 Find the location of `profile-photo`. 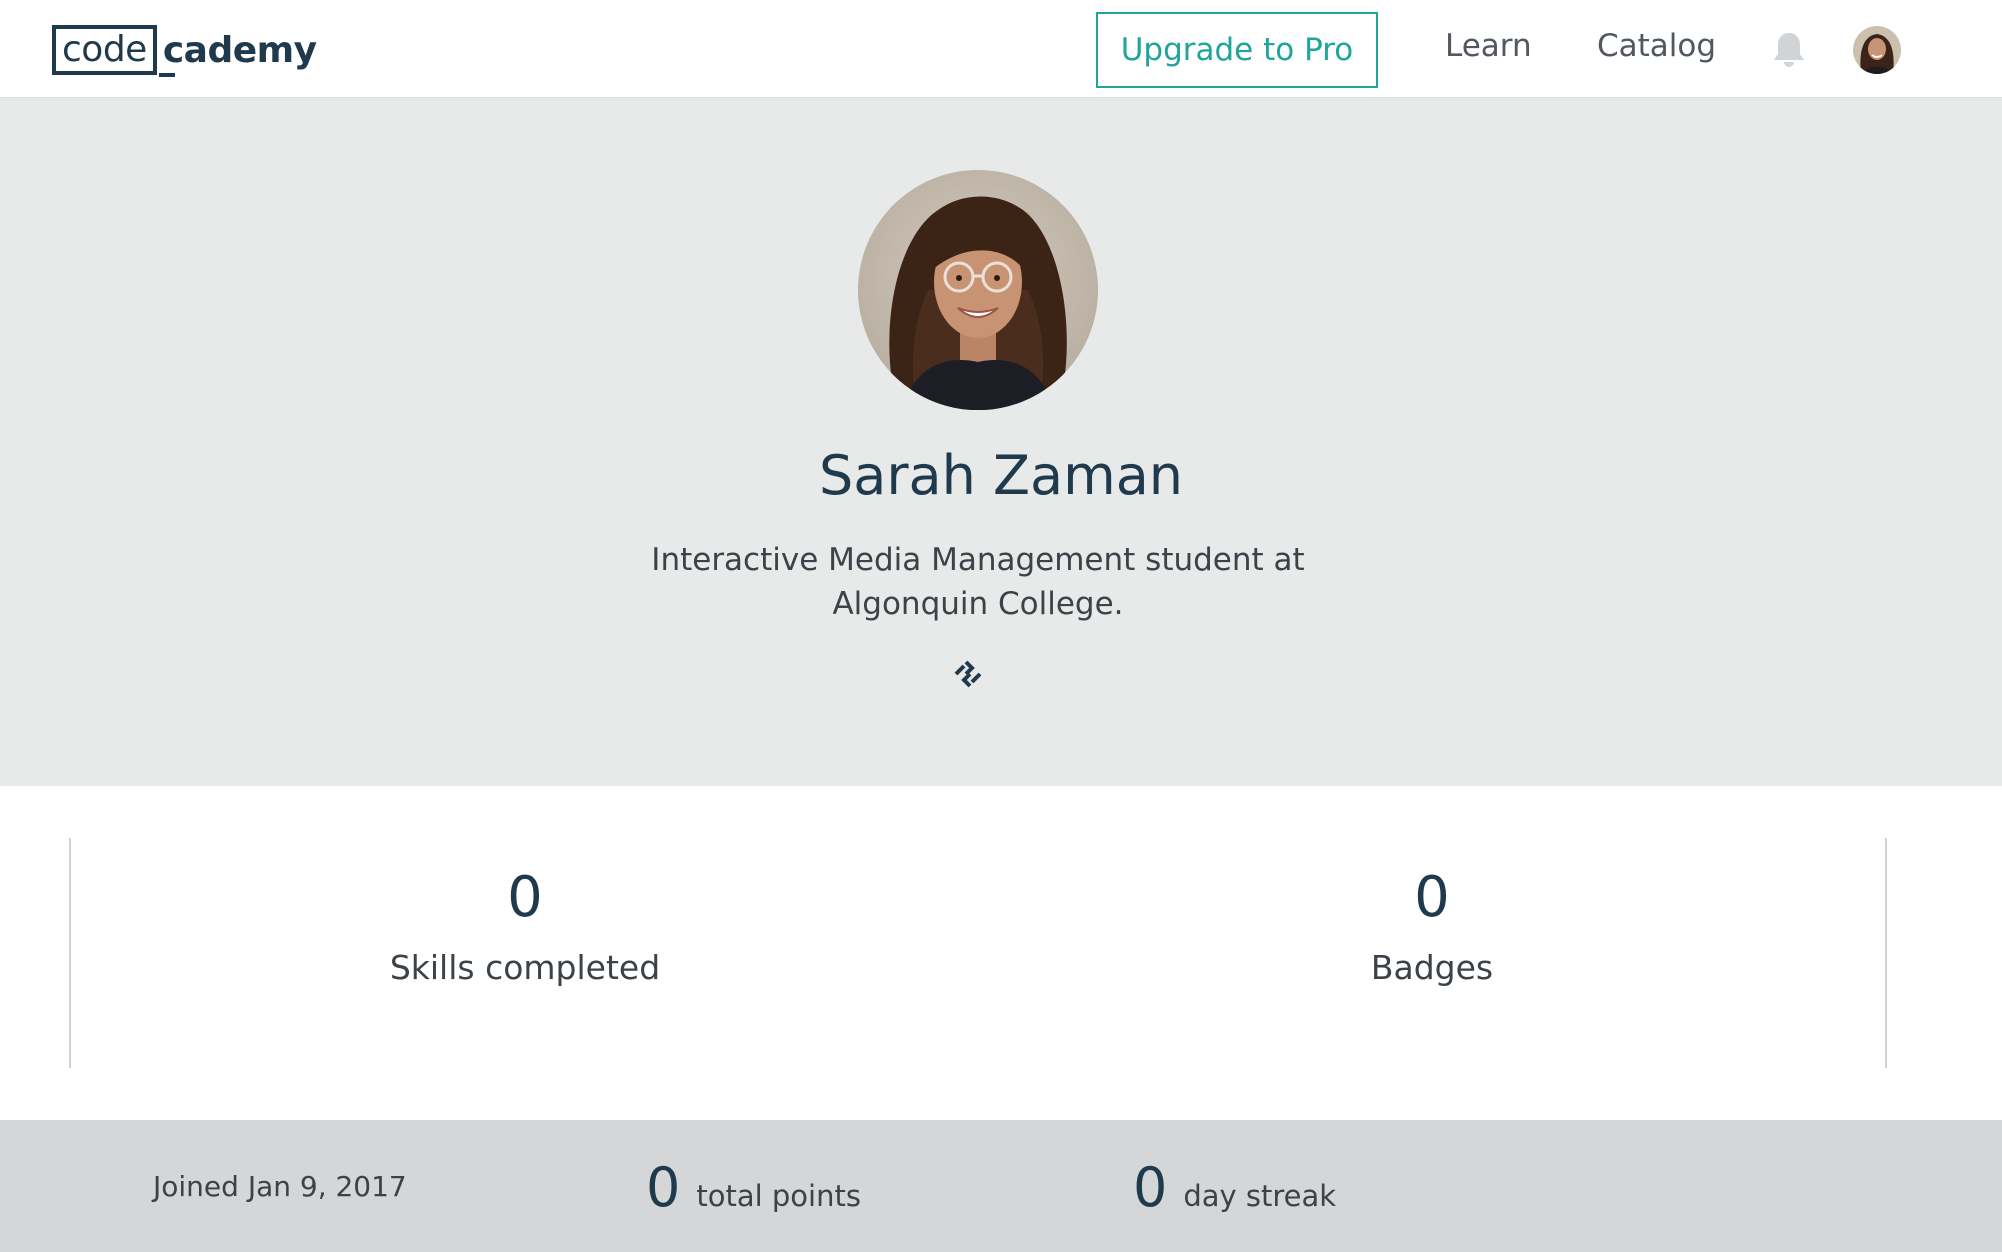

profile-photo is located at coordinates (978, 290).